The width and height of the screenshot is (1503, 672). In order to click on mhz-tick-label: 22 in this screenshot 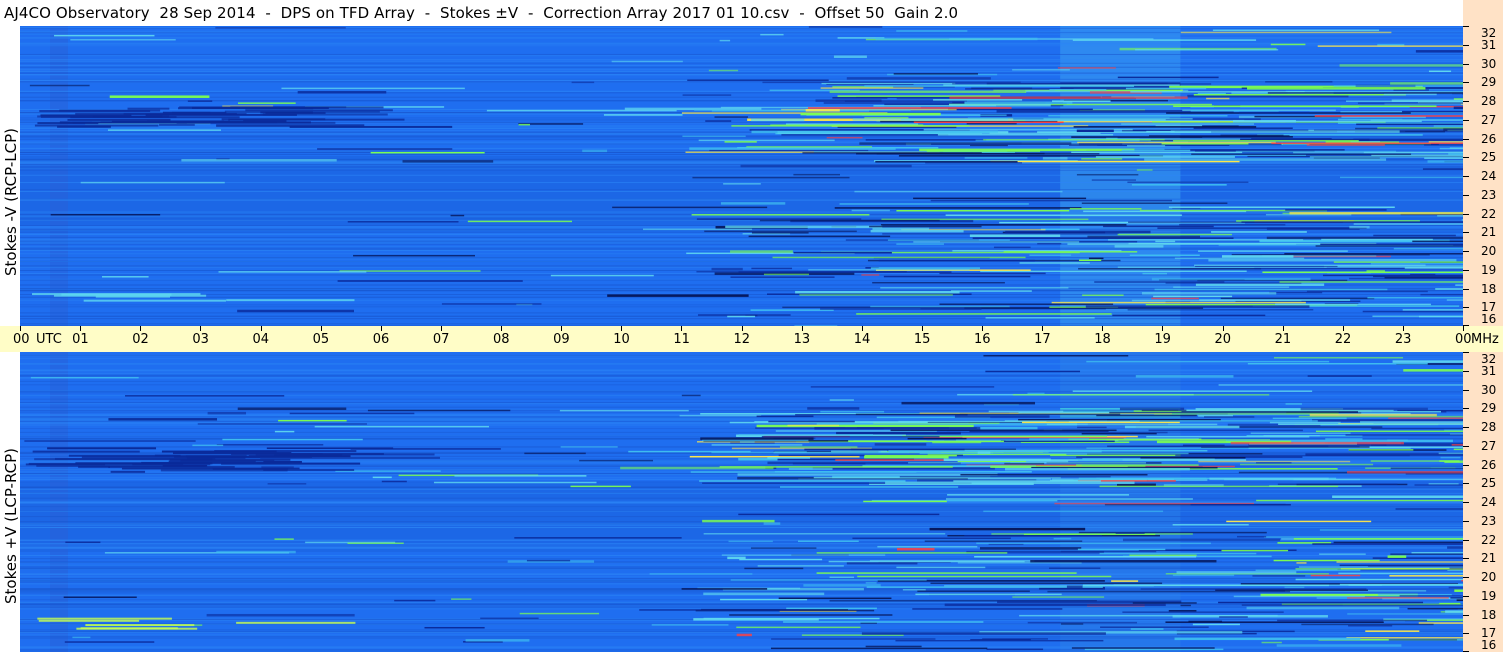, I will do `click(1489, 539)`.